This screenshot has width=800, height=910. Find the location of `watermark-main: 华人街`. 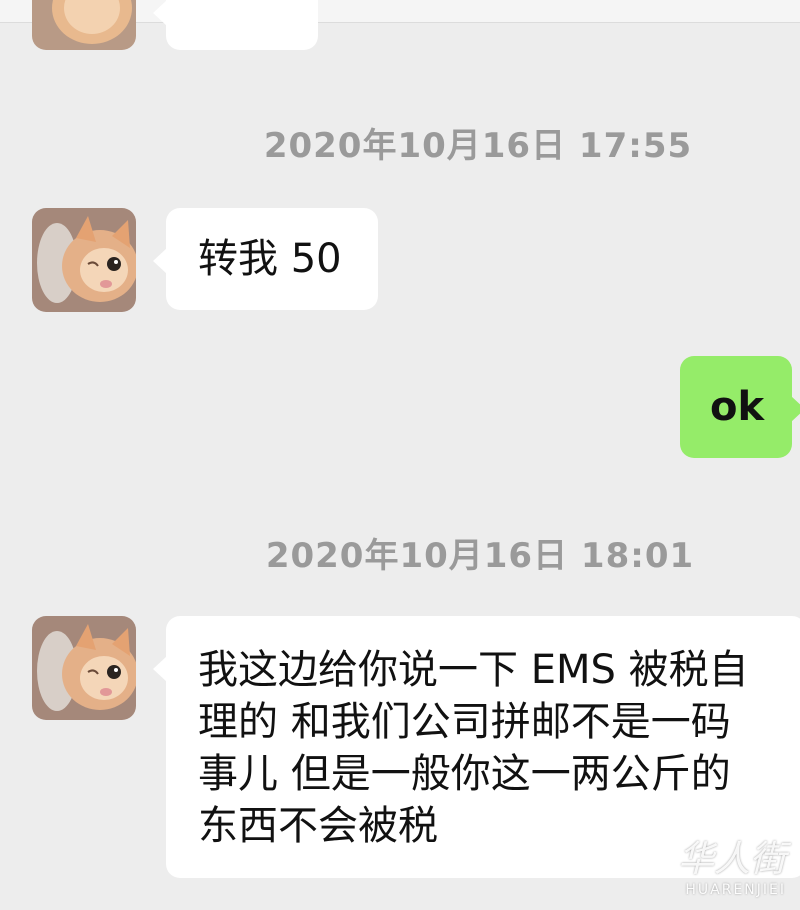

watermark-main: 华人街 is located at coordinates (731, 859).